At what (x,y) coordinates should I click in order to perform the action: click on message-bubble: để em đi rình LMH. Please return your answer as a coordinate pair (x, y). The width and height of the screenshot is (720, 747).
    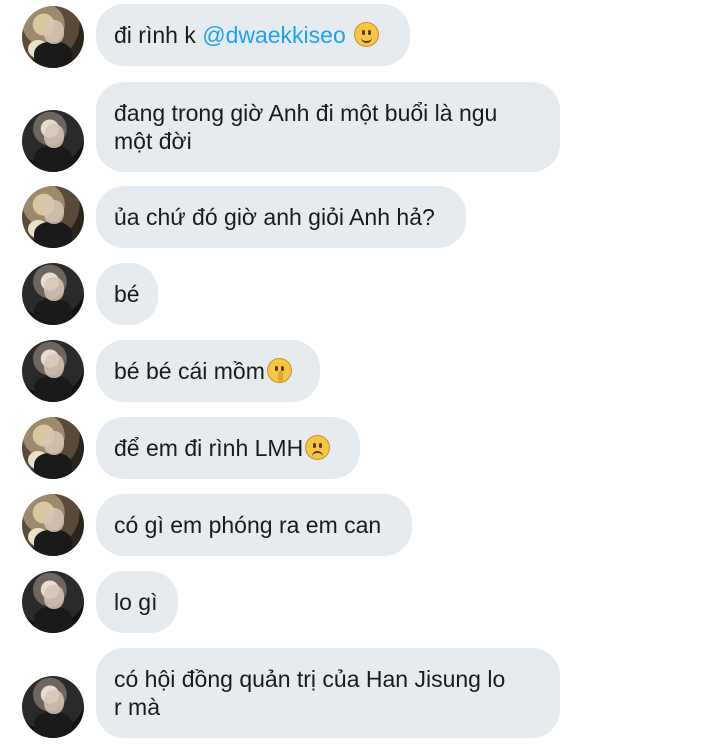
    Looking at the image, I should click on (228, 448).